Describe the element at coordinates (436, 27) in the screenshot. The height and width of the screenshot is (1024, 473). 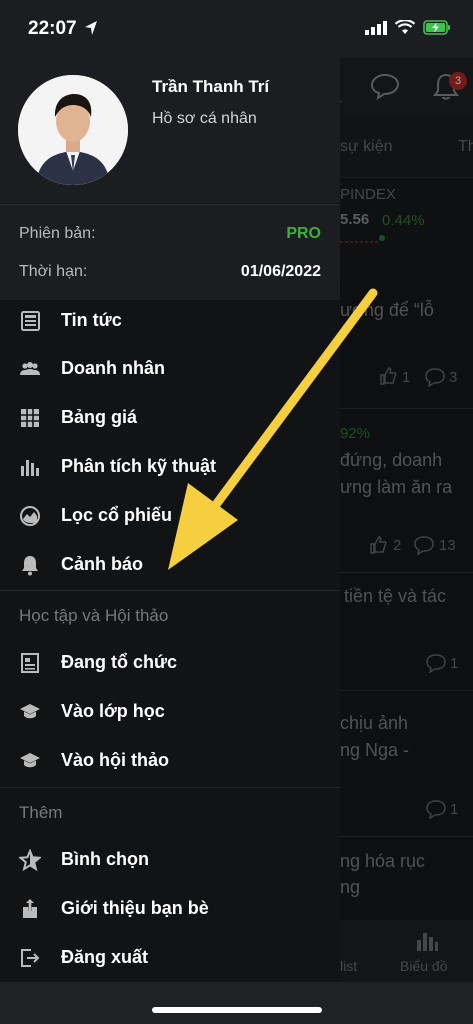
I see `battery-charging-icon` at that location.